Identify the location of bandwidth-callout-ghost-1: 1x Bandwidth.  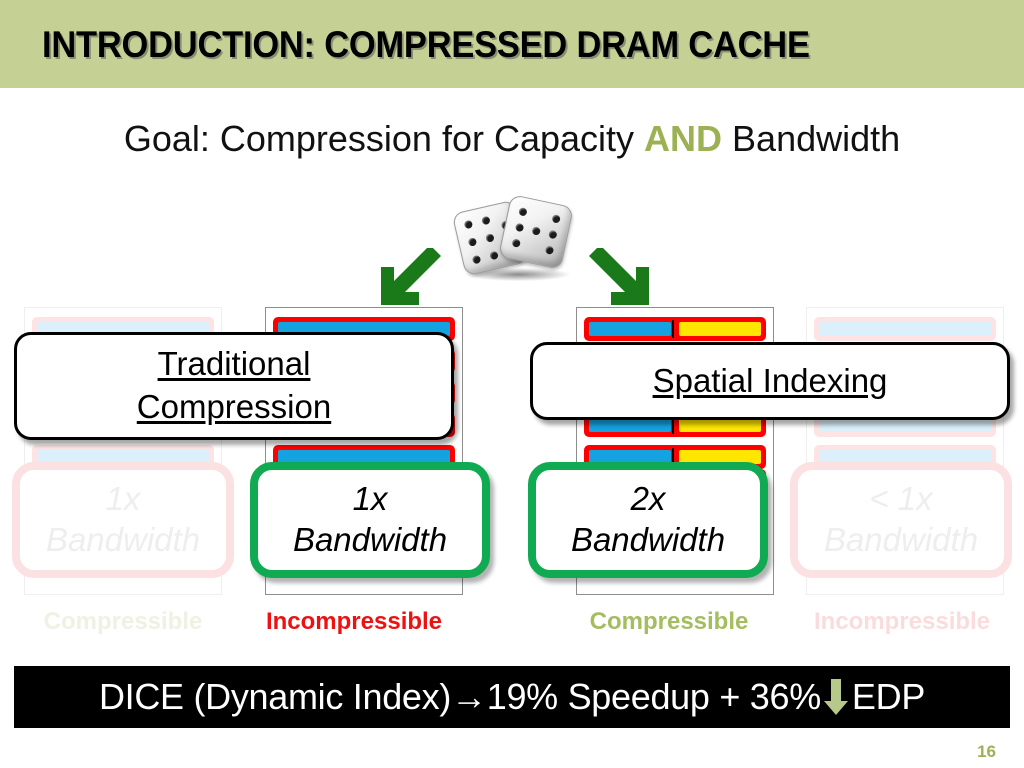
(123, 520).